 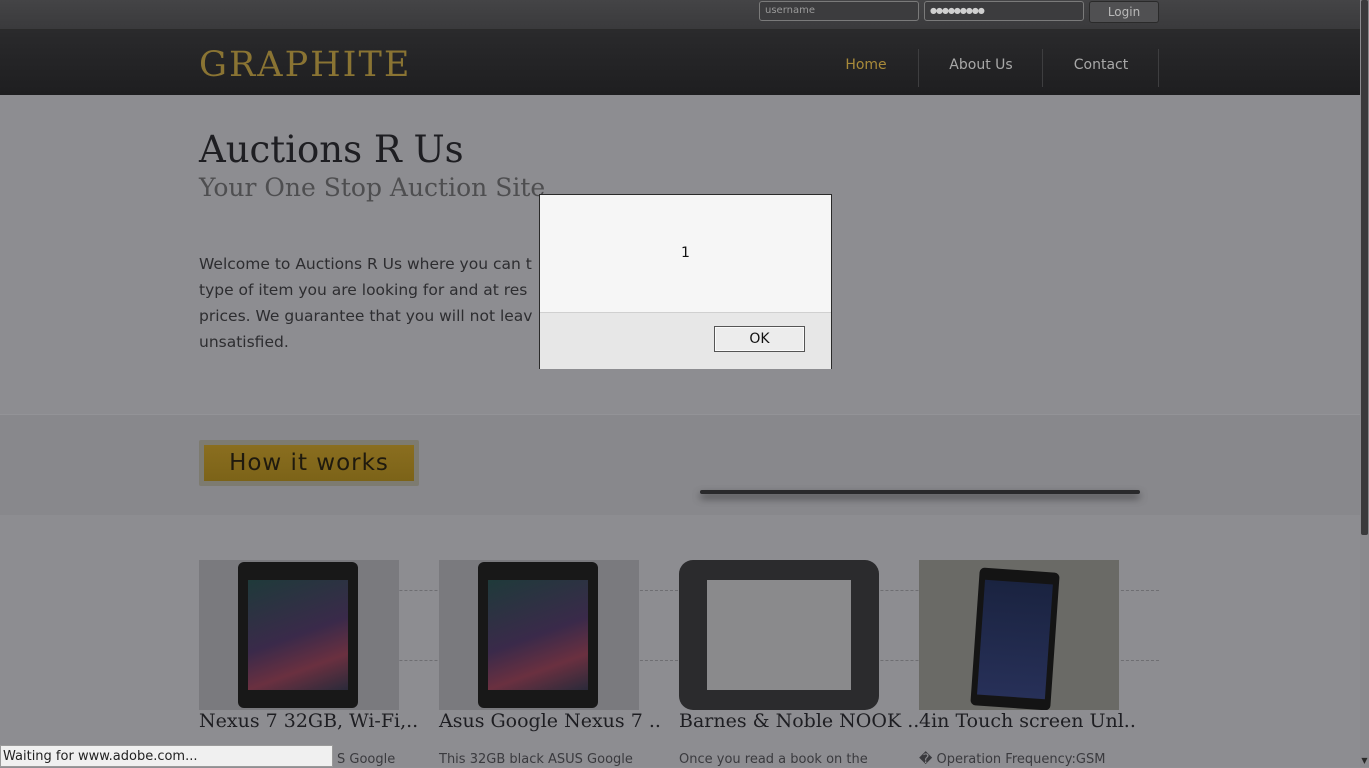 What do you see at coordinates (1012, 759) in the screenshot?
I see `product-description: � Operation Frequency:GSM` at bounding box center [1012, 759].